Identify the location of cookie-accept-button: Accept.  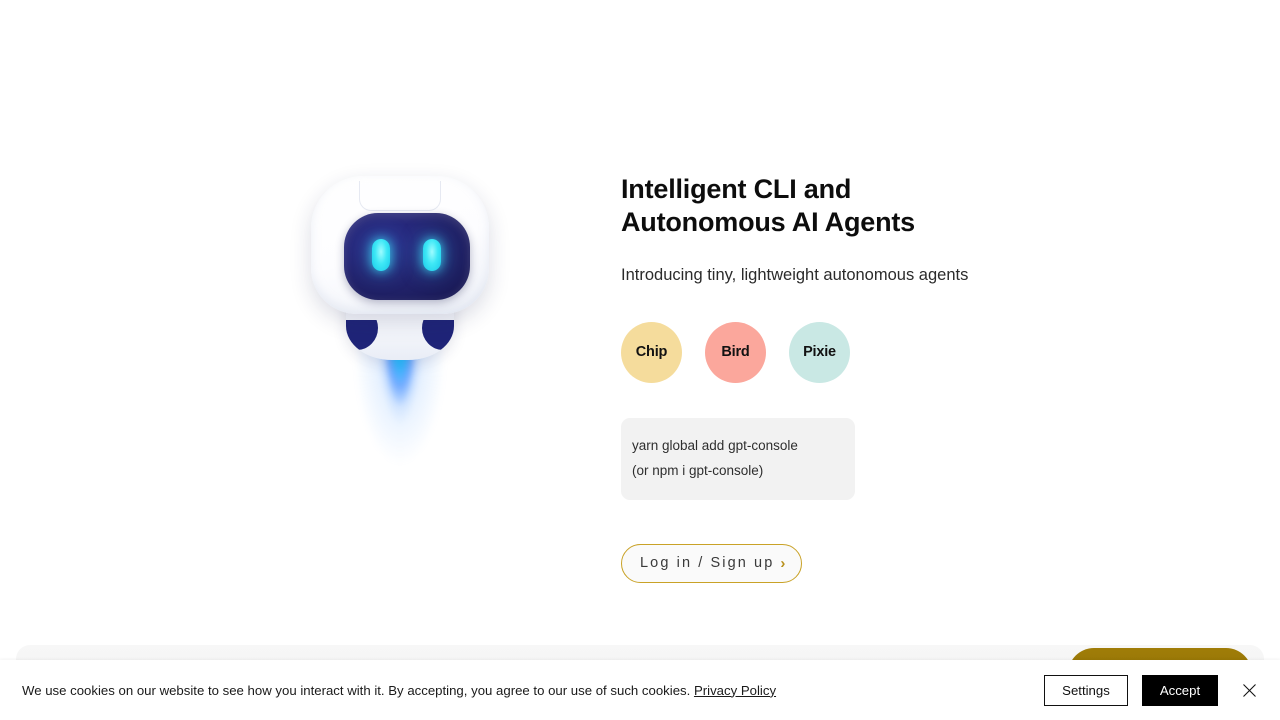
(1180, 690).